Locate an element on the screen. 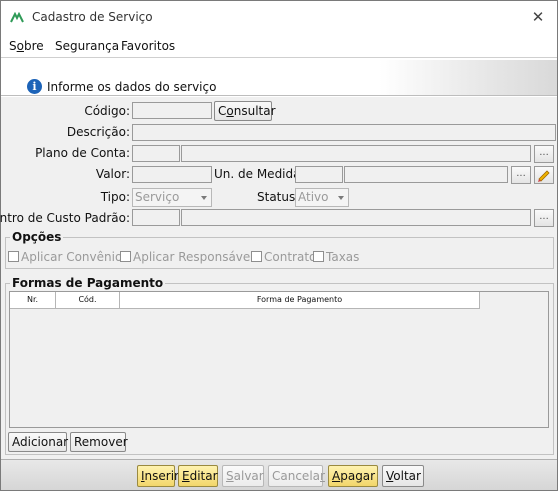 Image resolution: width=558 pixels, height=491 pixels. inserir-button: Inserir is located at coordinates (158, 476).